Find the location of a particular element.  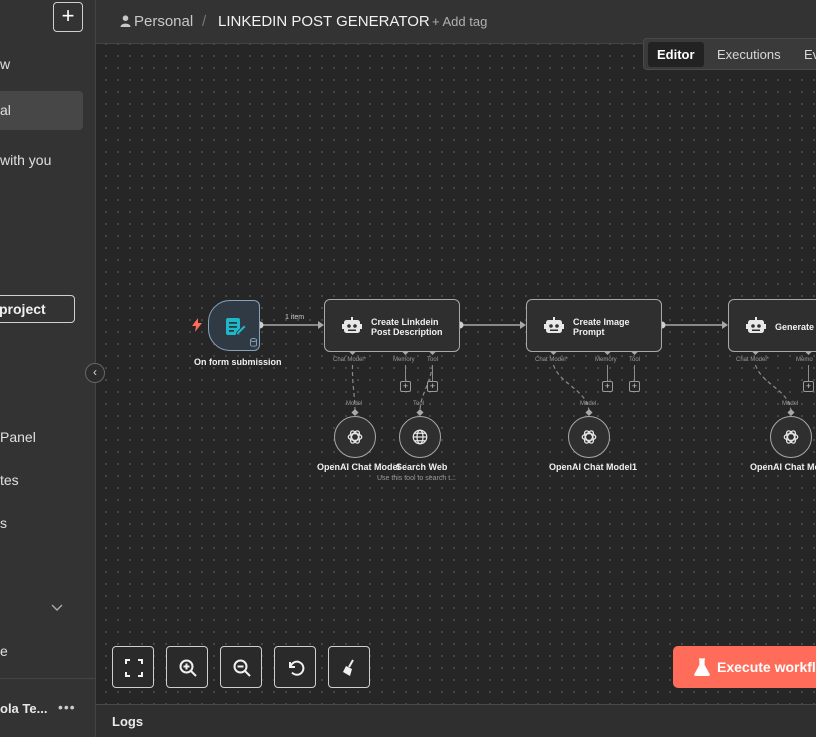

zoom-in-button is located at coordinates (187, 667).